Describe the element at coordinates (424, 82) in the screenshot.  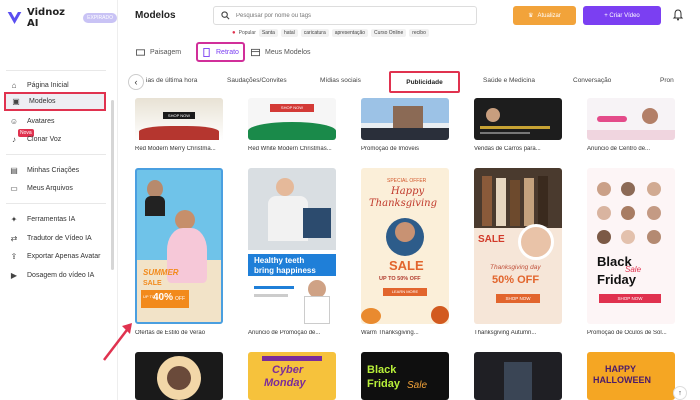
I see `category-tab-selected: Publicidade` at that location.